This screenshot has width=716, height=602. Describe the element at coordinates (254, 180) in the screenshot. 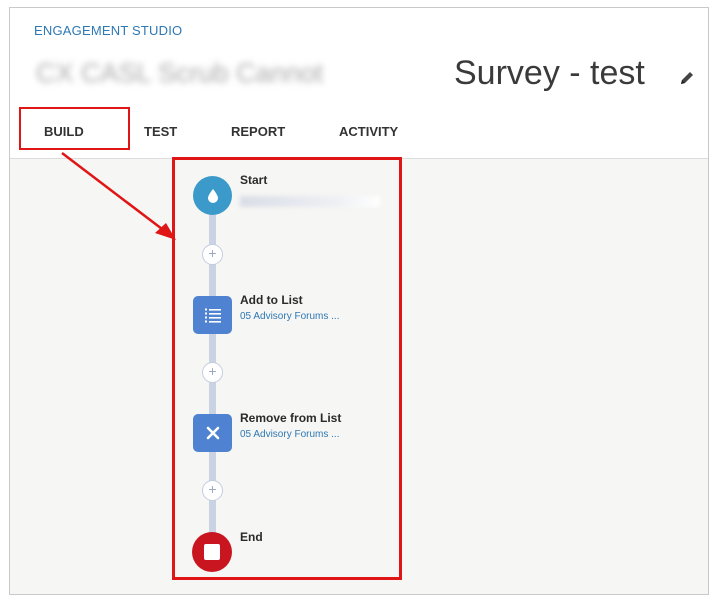

I see `start-label: Start` at that location.